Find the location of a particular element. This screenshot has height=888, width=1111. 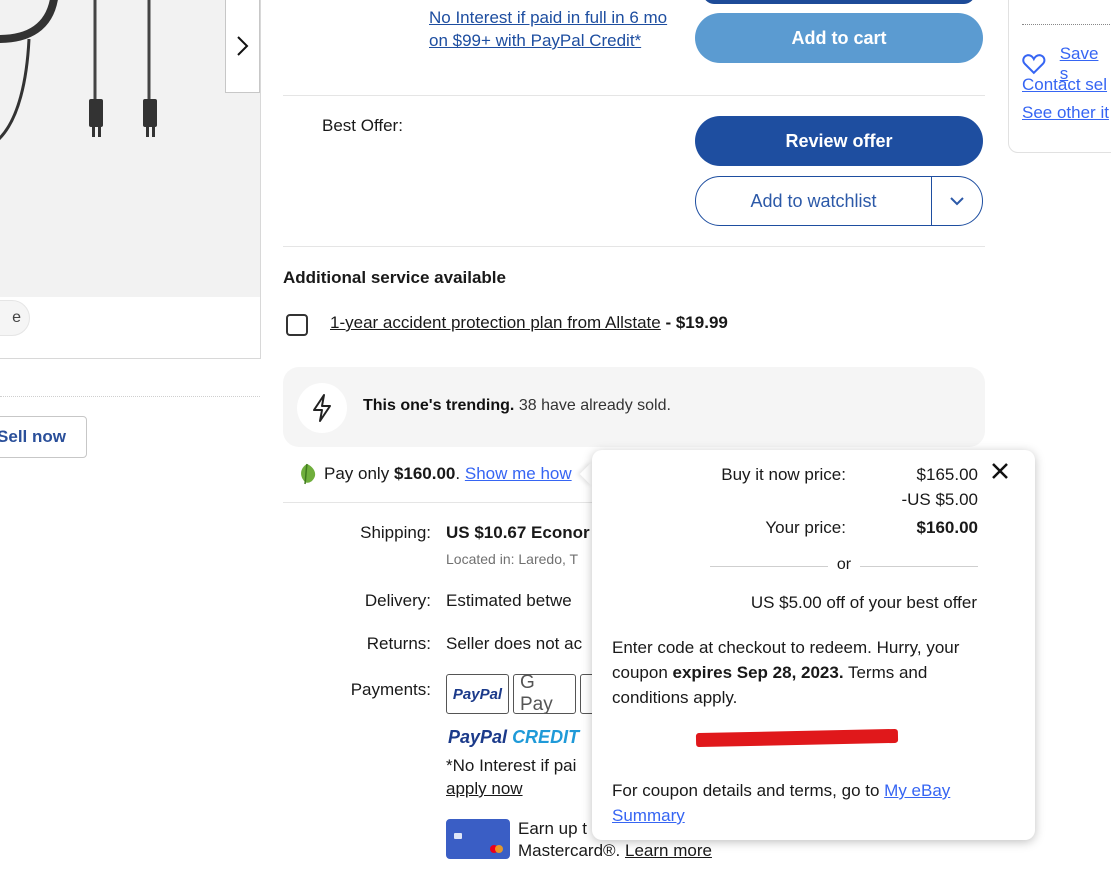

seller-card-divider is located at coordinates (1066, 24).